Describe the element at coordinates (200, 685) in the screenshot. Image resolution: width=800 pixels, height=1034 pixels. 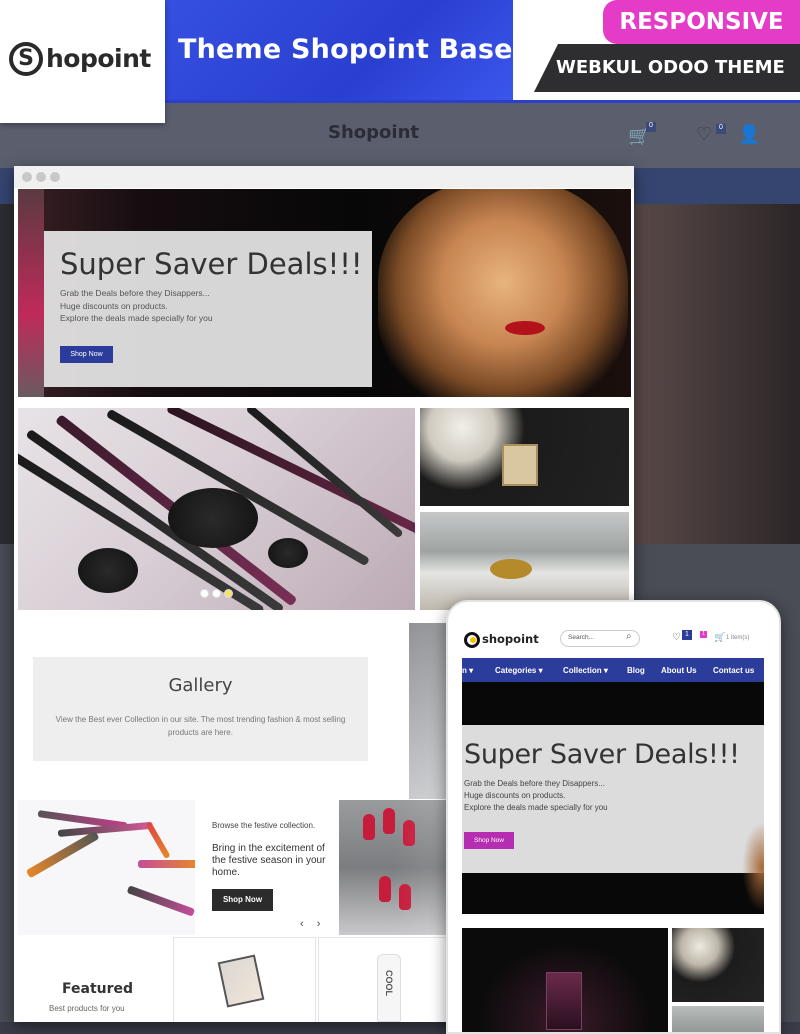
I see `gallery-heading: Gallery` at that location.